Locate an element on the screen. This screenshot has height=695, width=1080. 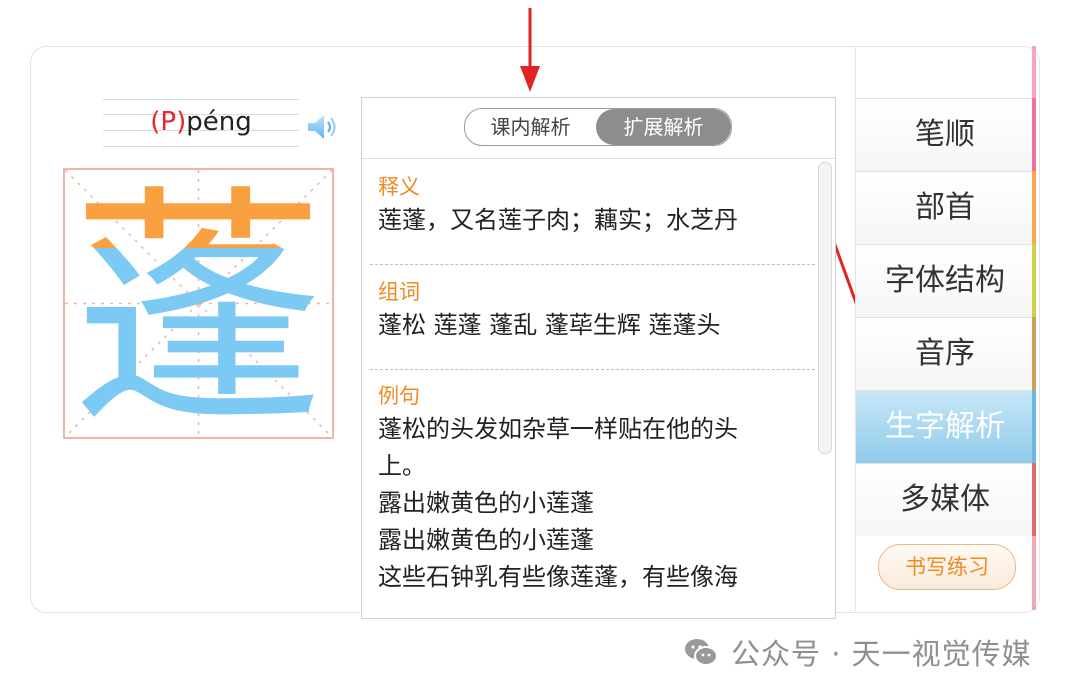
writing-practice-button: 书写练习 is located at coordinates (947, 567).